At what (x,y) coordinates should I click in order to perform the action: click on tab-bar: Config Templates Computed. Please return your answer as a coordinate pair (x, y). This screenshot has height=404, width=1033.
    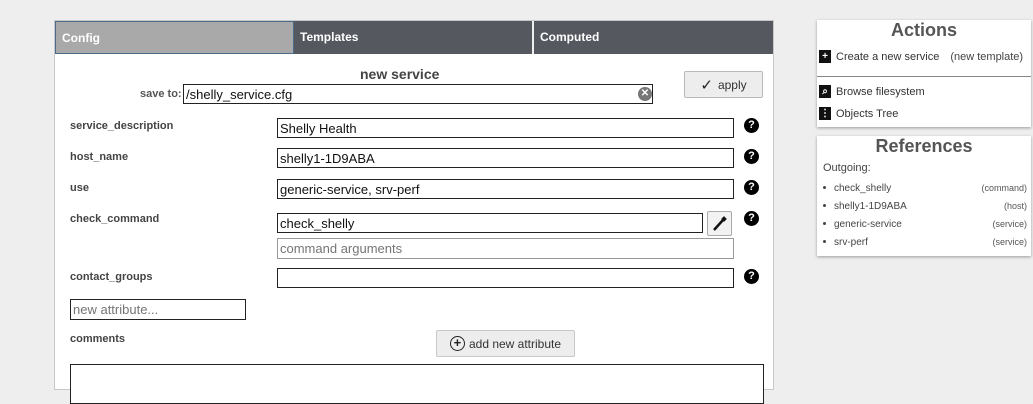
    Looking at the image, I should click on (414, 37).